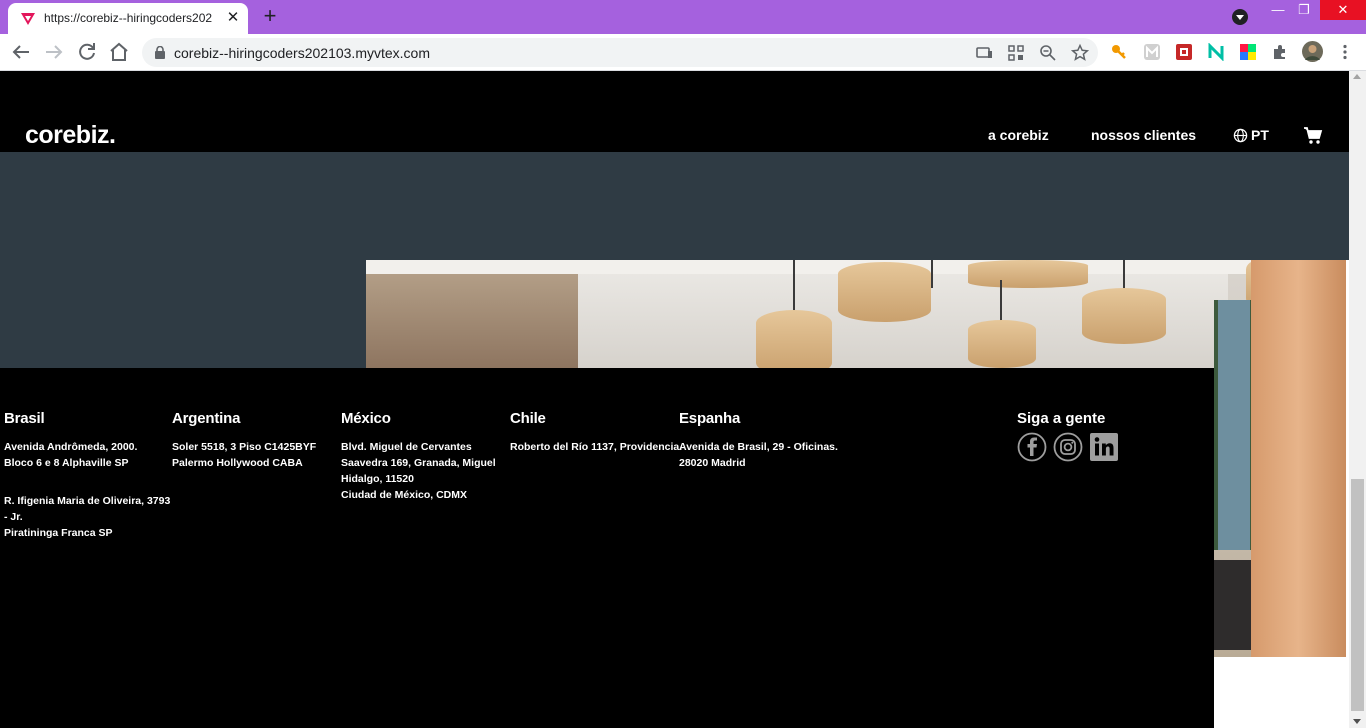 Image resolution: width=1366 pixels, height=728 pixels. I want to click on scroll-down-arrow-icon, so click(1357, 721).